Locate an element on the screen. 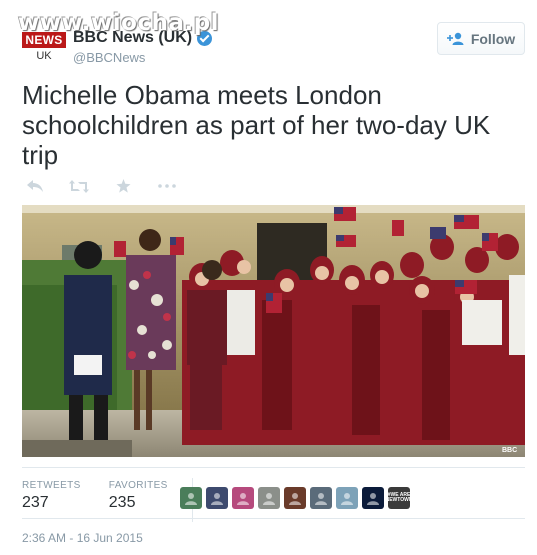 The width and height of the screenshot is (537, 555). favoriter-avatar: #WE ARE NEWTOWN is located at coordinates (399, 498).